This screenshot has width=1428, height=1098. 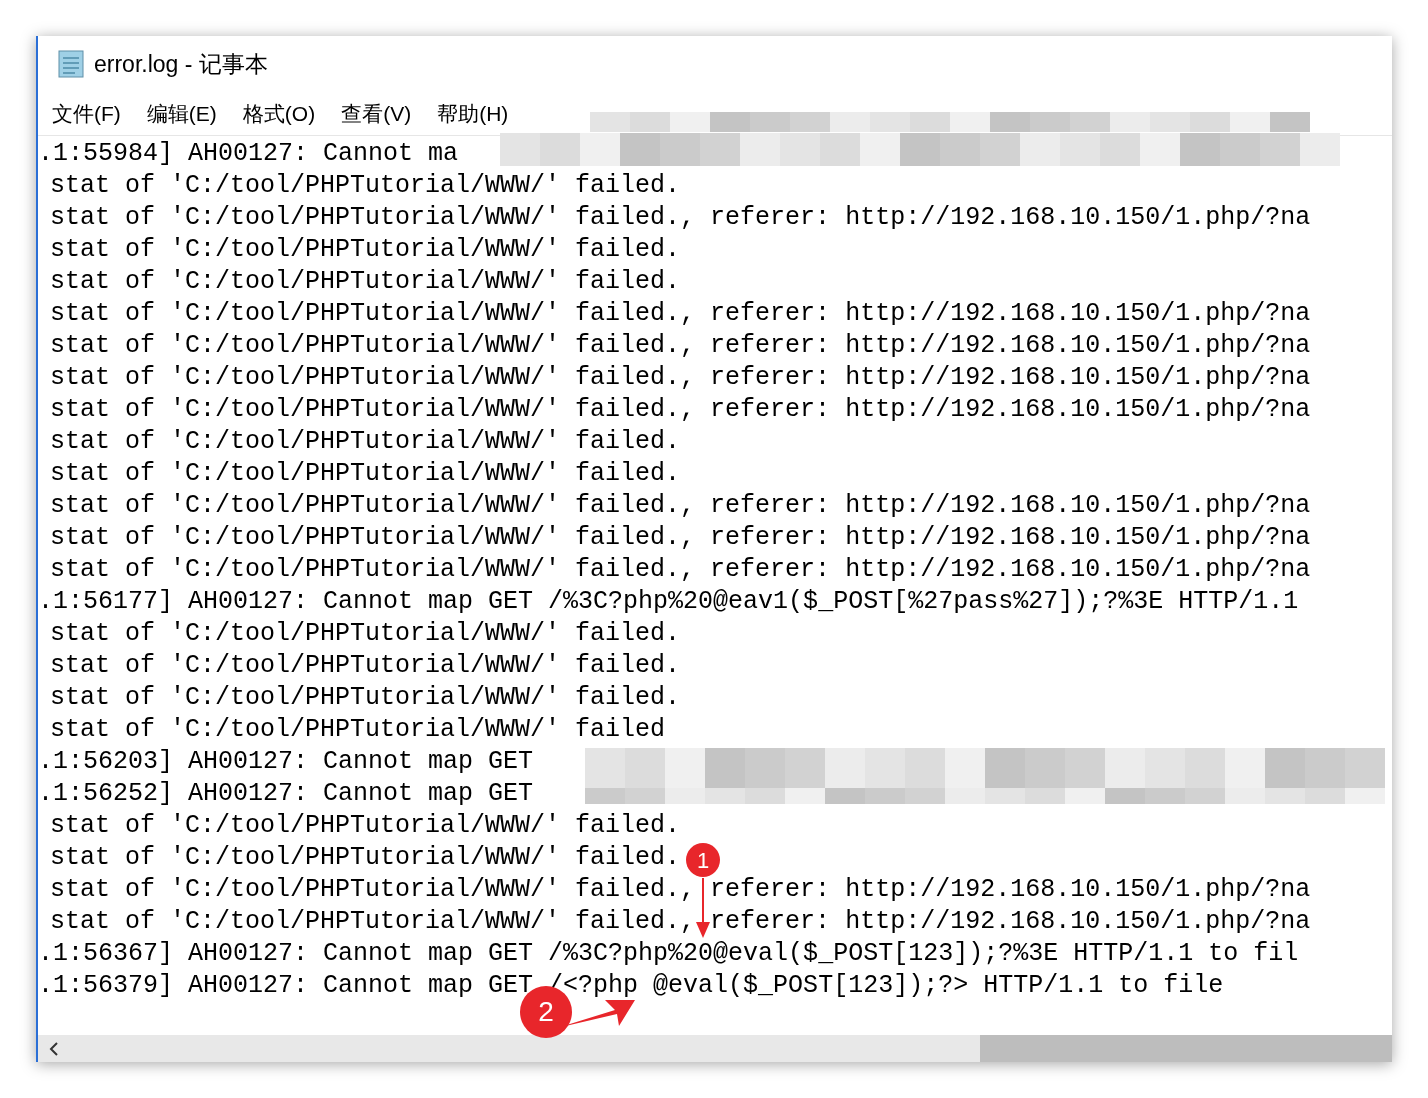 I want to click on log-line: .1:56203] AH00127: Cannot map GET, so click(x=286, y=761).